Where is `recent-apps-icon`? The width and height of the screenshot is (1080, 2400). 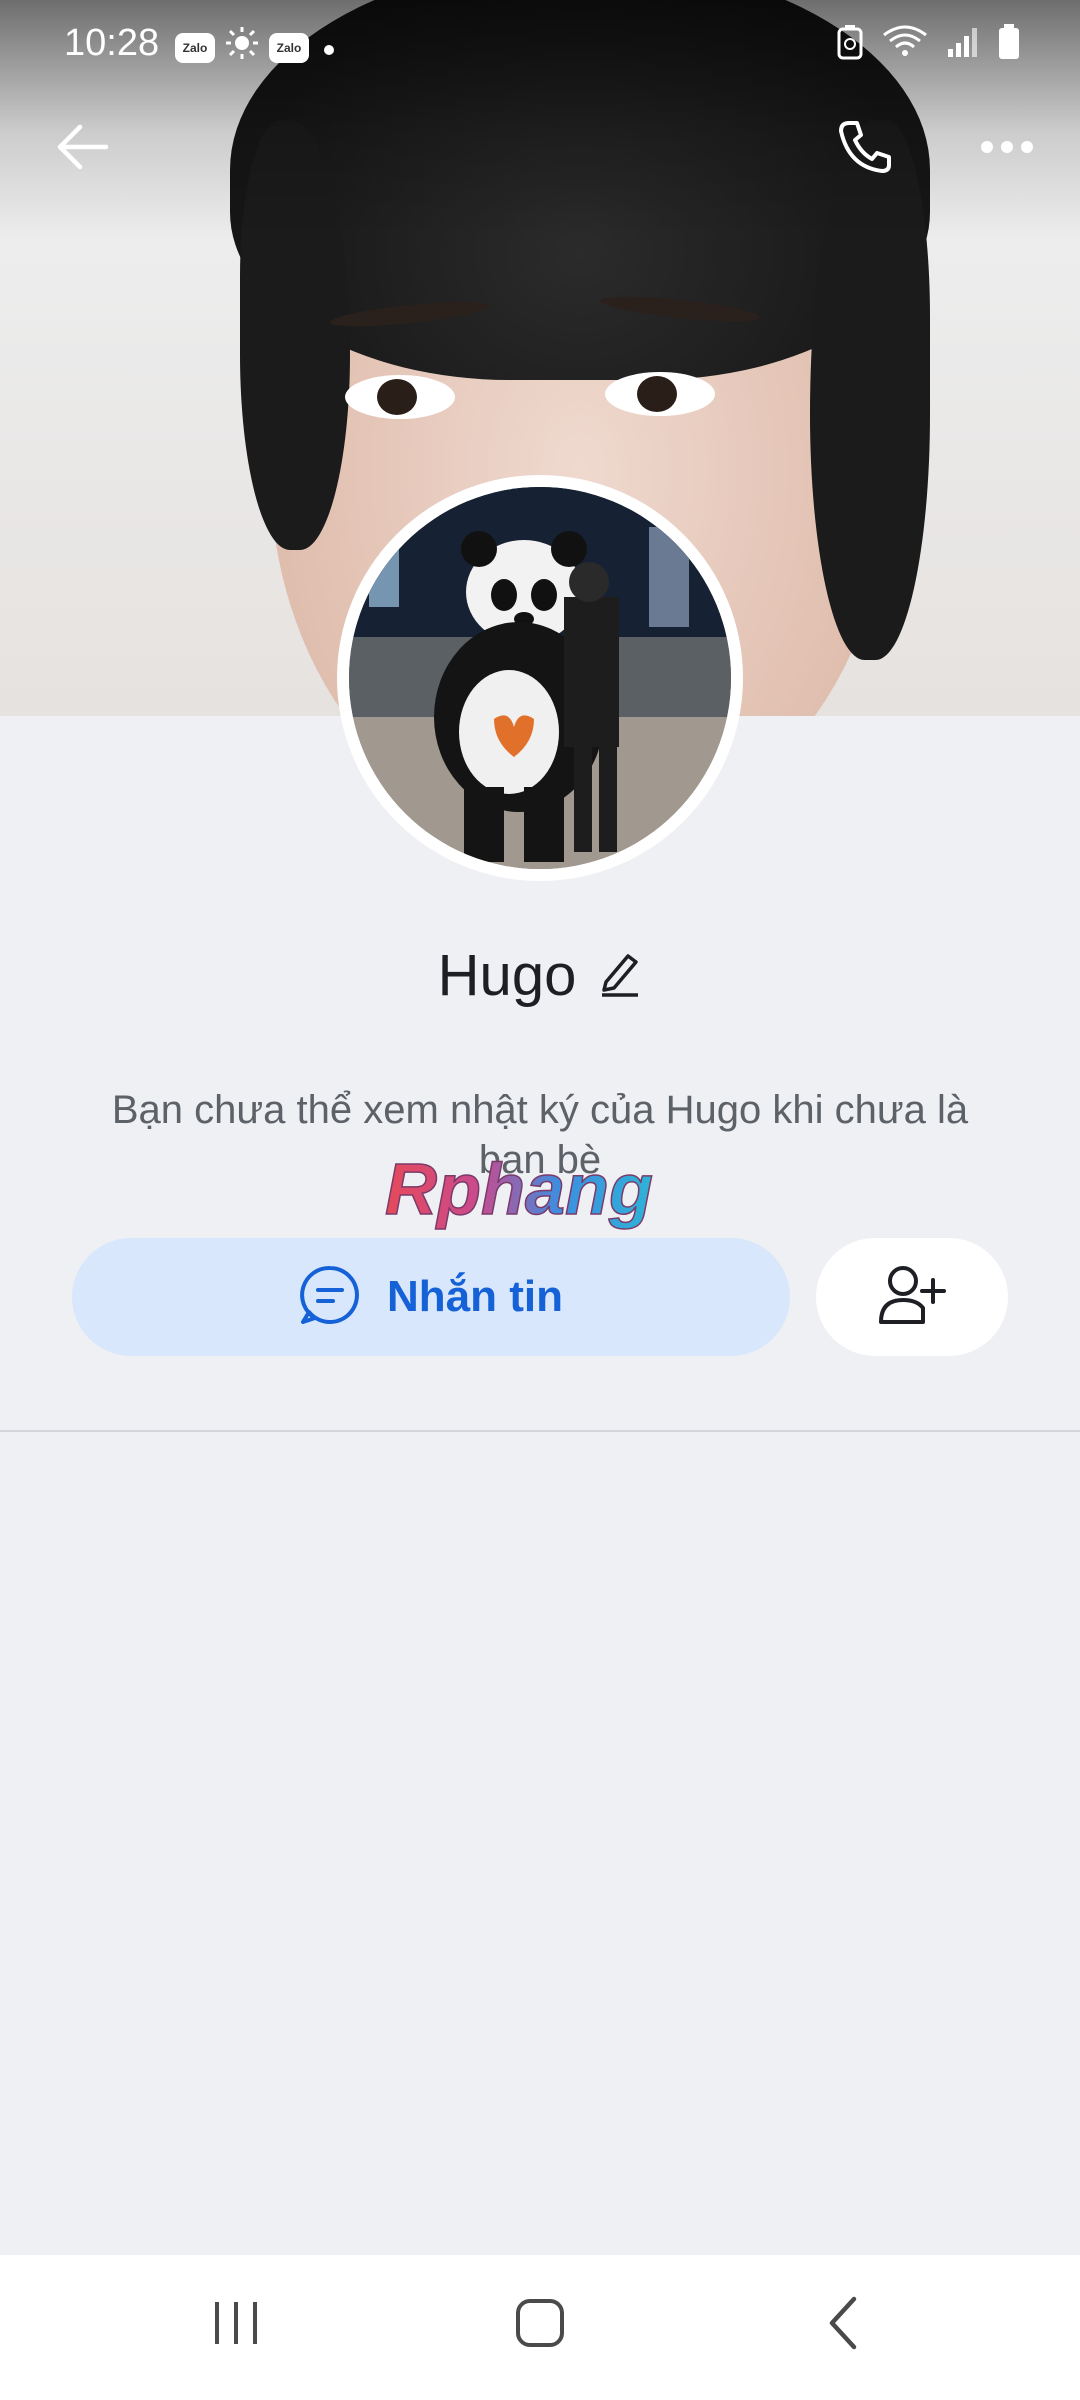
recent-apps-icon is located at coordinates (236, 2325).